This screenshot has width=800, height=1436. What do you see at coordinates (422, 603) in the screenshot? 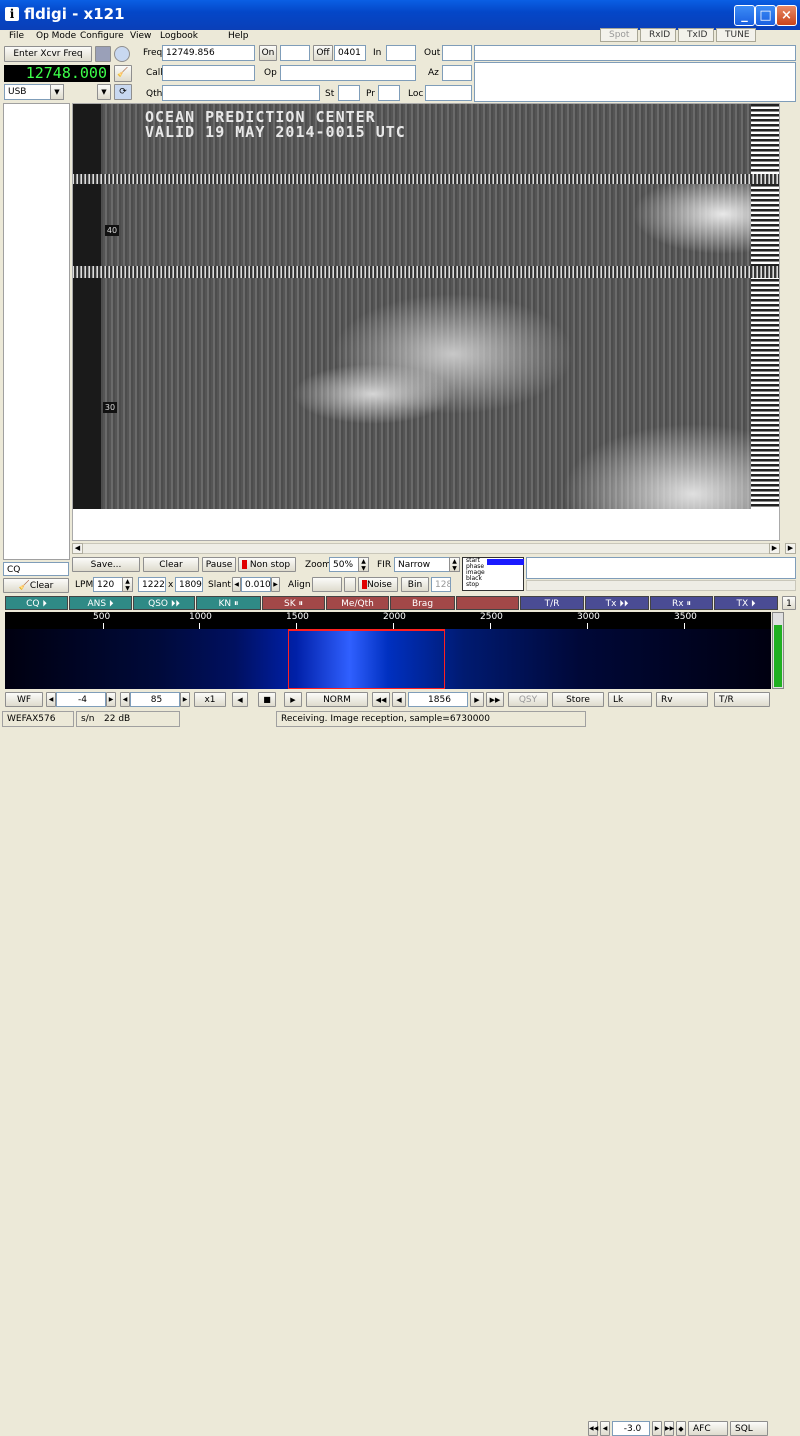
I see `macro-button-brag: Brag` at bounding box center [422, 603].